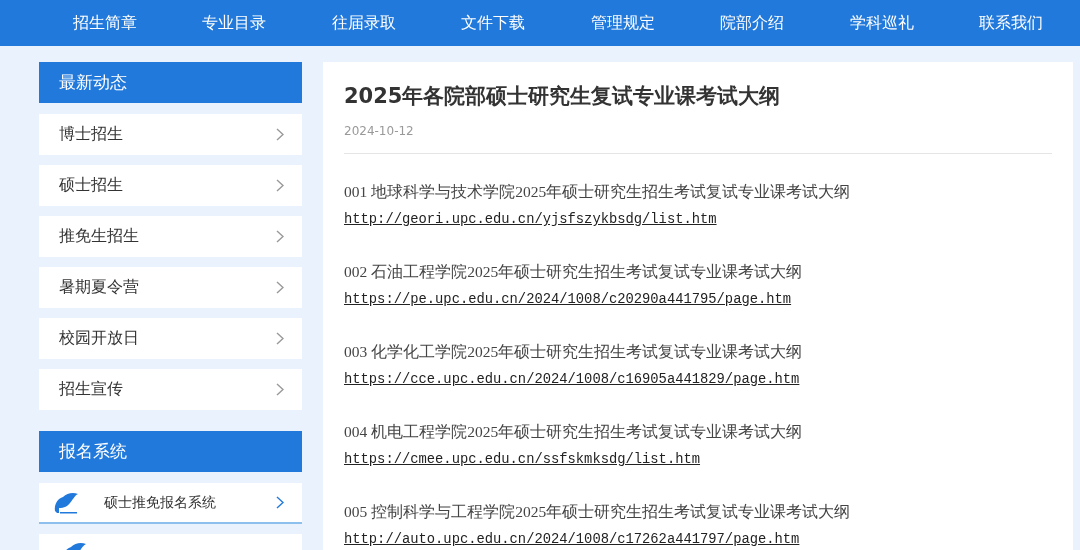 This screenshot has height=550, width=1080. Describe the element at coordinates (572, 539) in the screenshot. I see `entry-link: http://auto.upc.edu.cn/2024/1008/c17262a441797/page.htm` at that location.